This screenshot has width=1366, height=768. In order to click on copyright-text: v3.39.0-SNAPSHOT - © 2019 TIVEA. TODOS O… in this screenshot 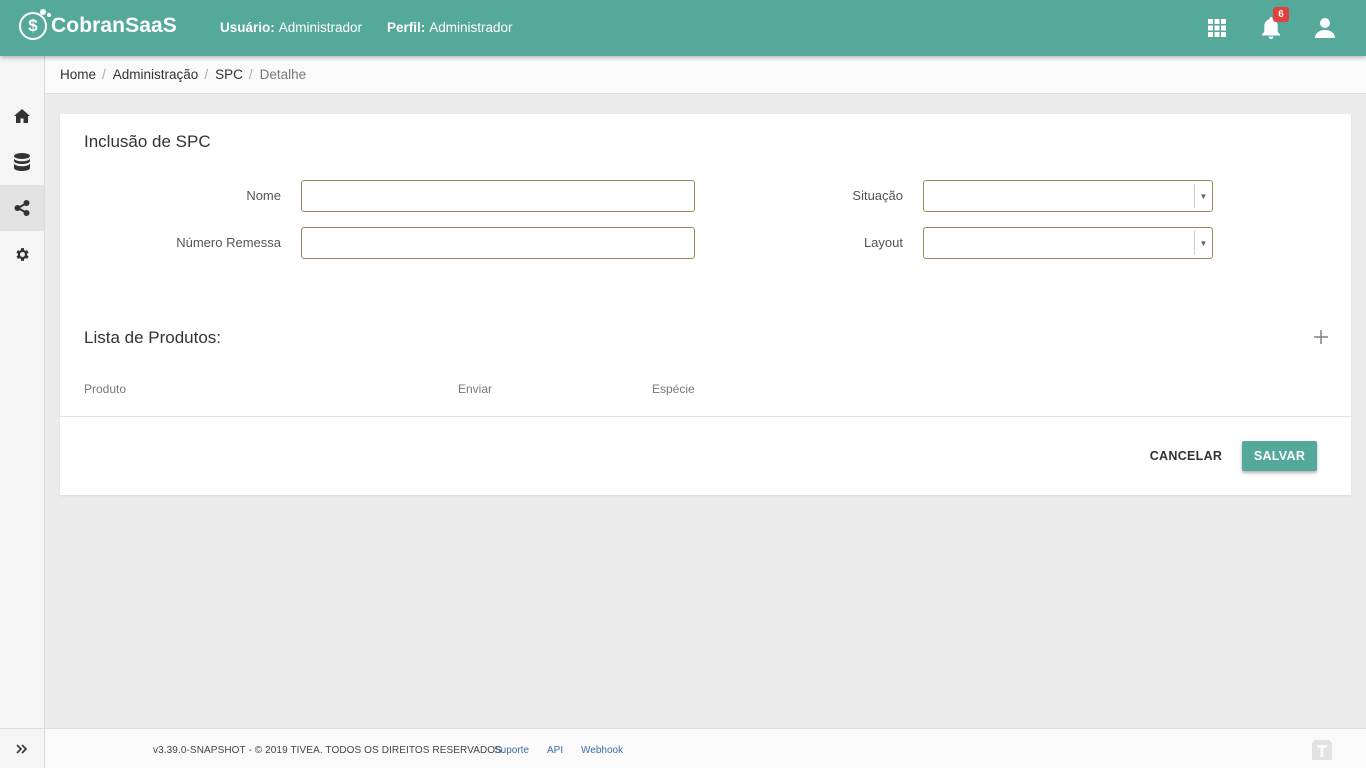, I will do `click(329, 750)`.